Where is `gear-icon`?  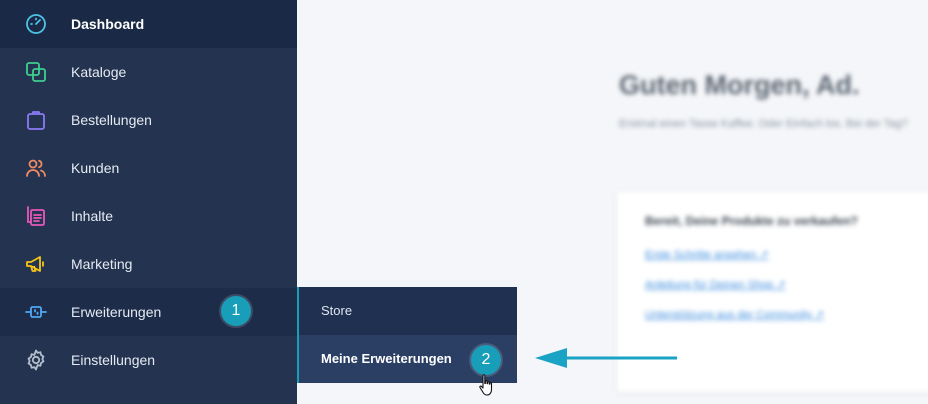
gear-icon is located at coordinates (36, 360).